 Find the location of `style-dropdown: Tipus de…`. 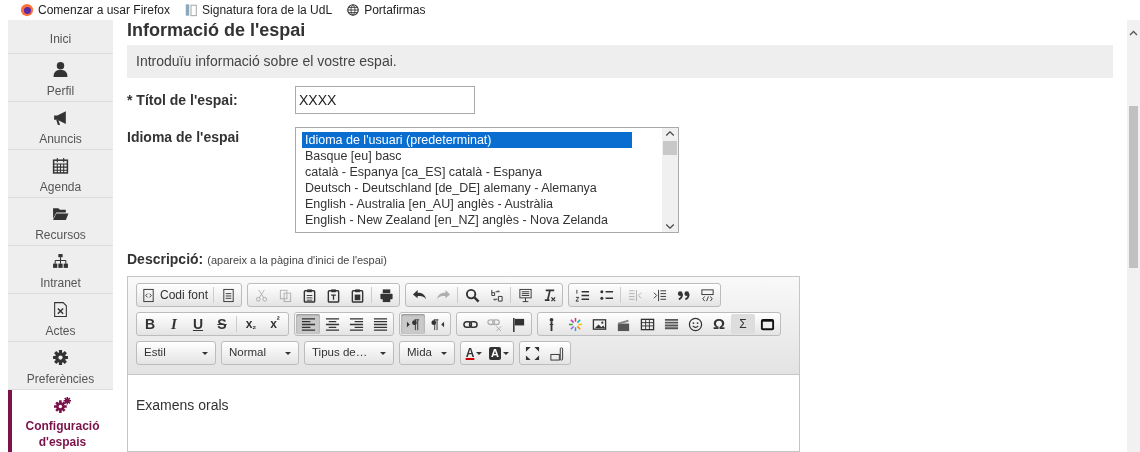

style-dropdown: Tipus de… is located at coordinates (349, 353).